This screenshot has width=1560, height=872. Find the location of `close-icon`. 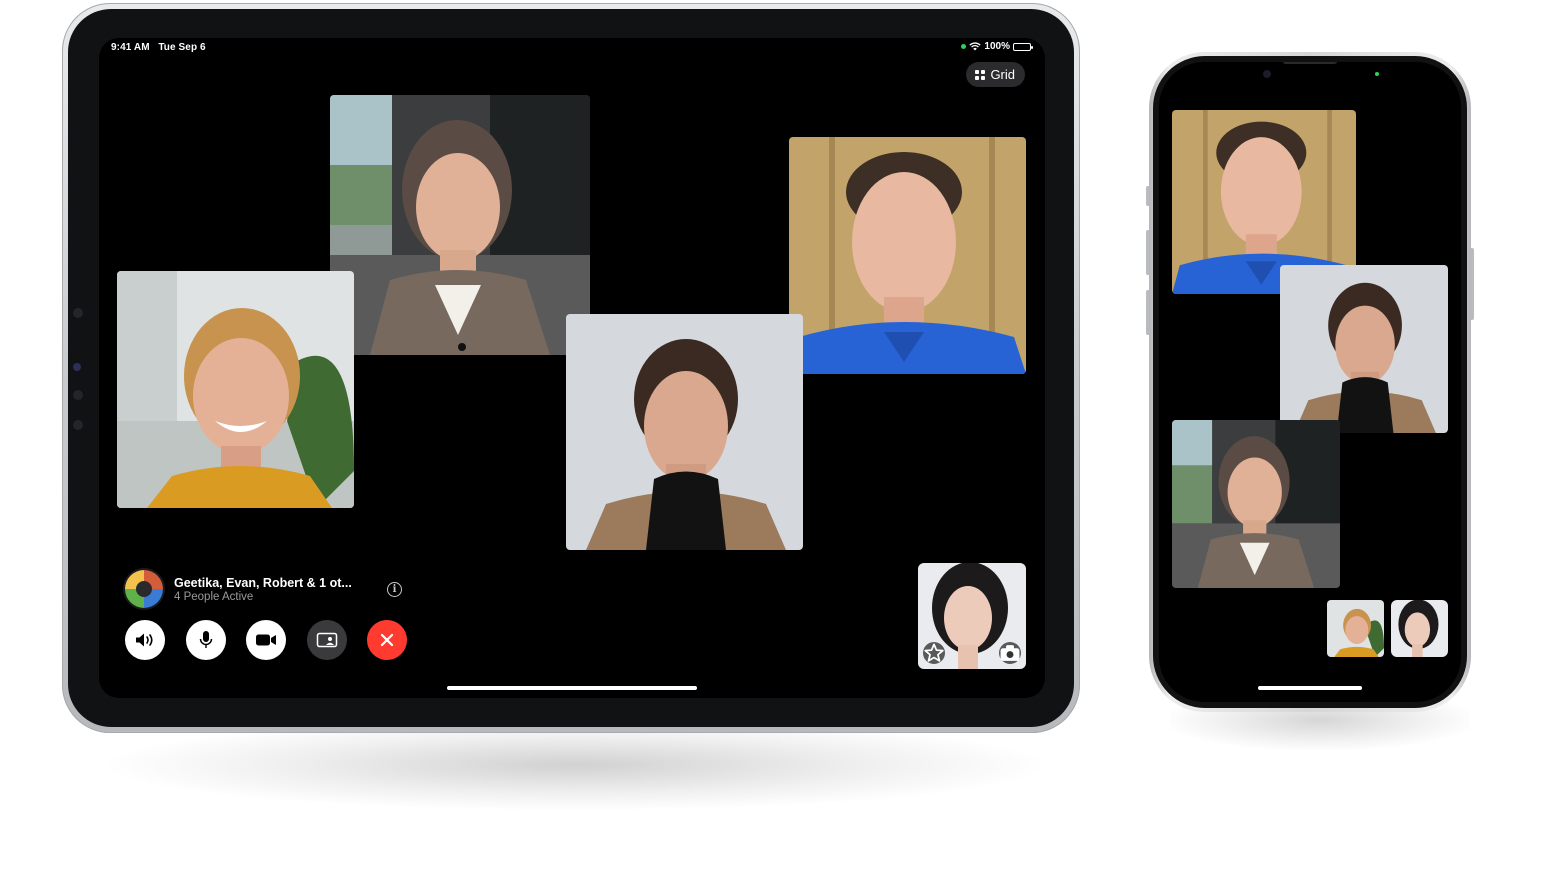

close-icon is located at coordinates (387, 640).